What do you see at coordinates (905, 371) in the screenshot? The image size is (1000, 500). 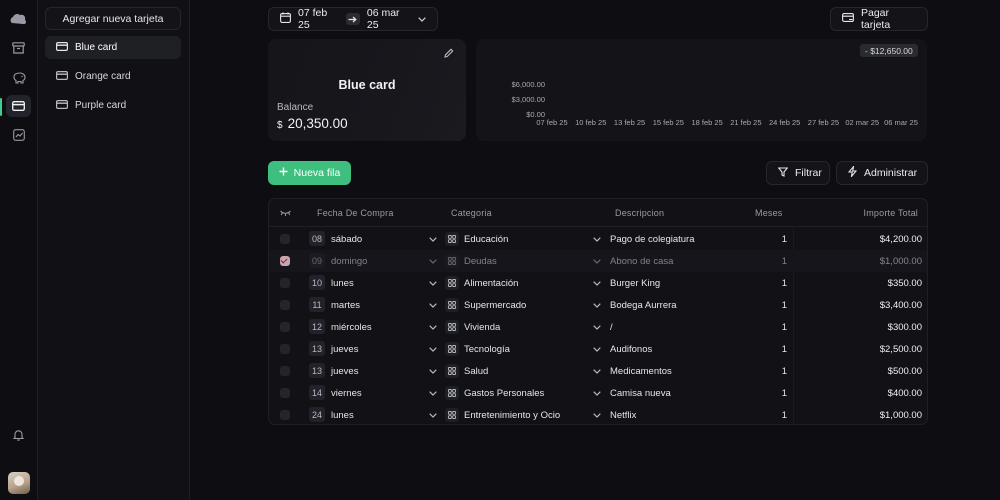 I see `amount: $500.00` at bounding box center [905, 371].